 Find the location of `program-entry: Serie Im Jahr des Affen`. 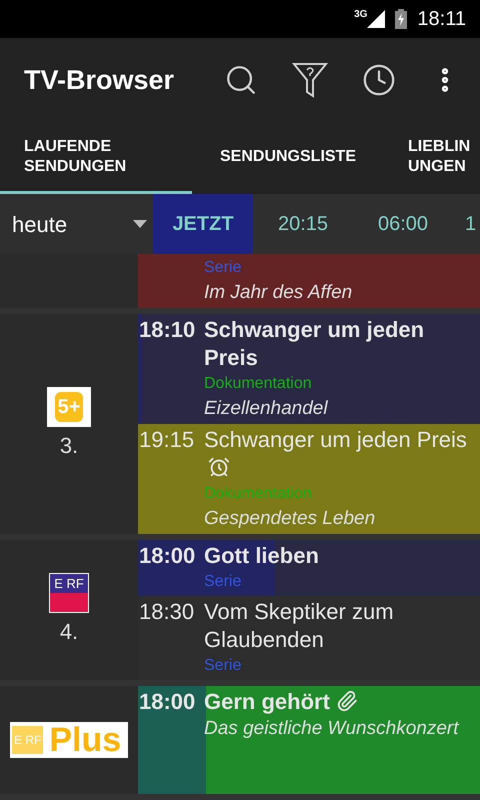

program-entry: Serie Im Jahr des Affen is located at coordinates (309, 281).